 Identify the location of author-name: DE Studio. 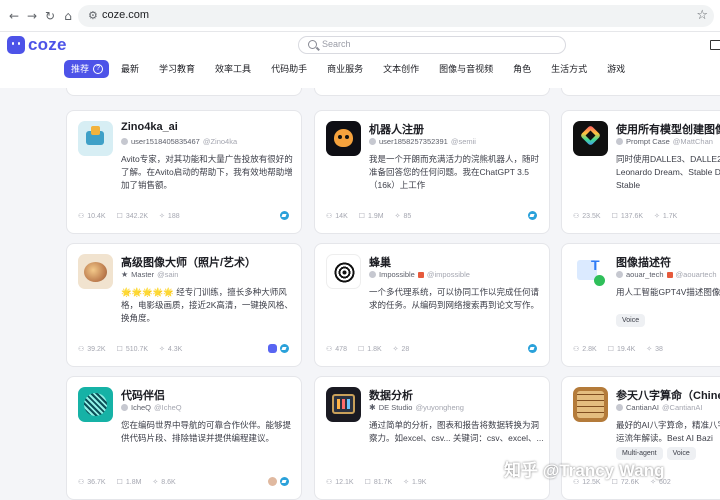
(395, 407).